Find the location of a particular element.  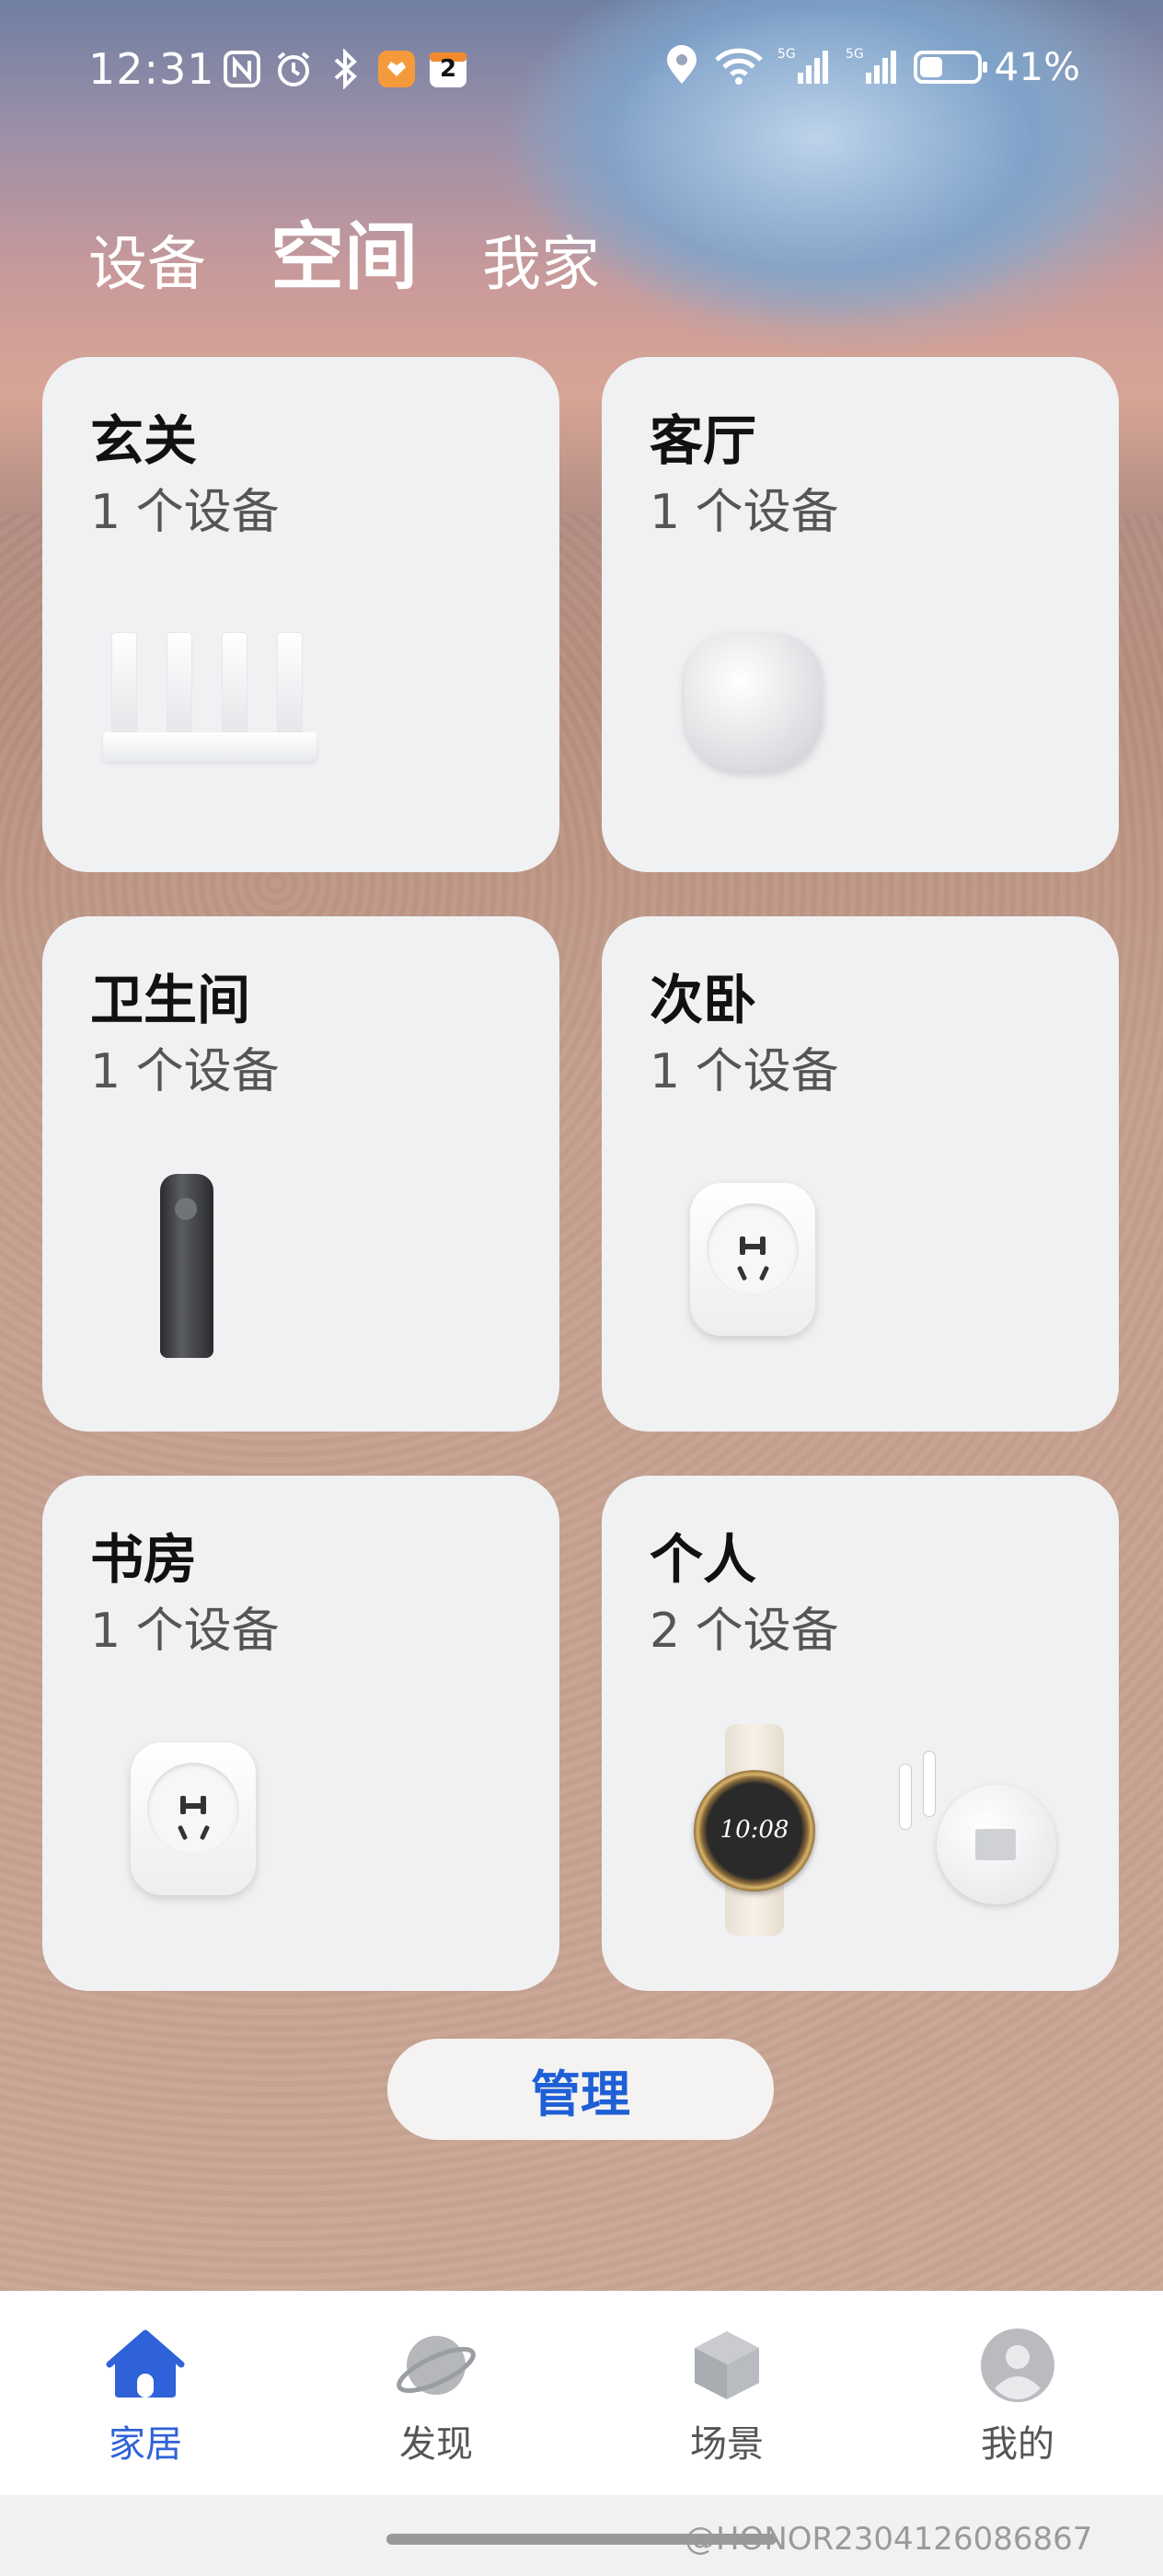

home-icon is located at coordinates (145, 2363).